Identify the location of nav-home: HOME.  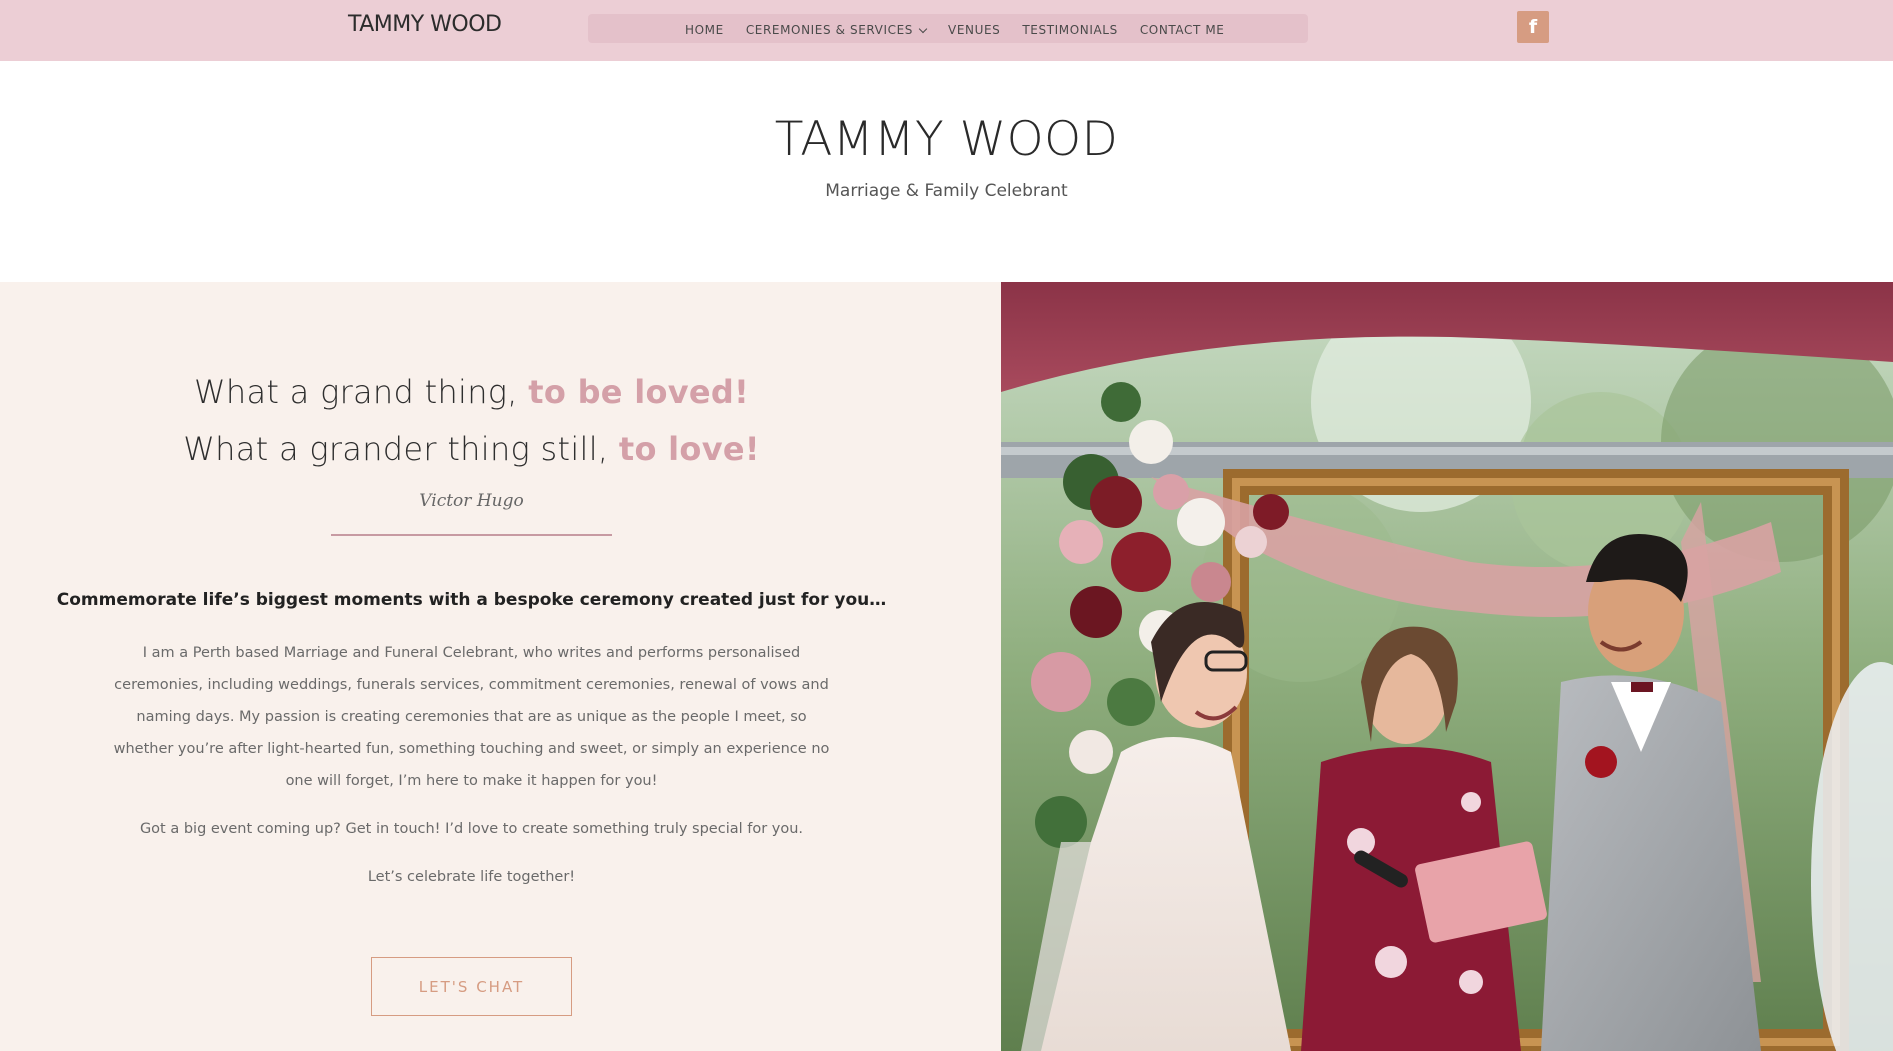
(704, 30).